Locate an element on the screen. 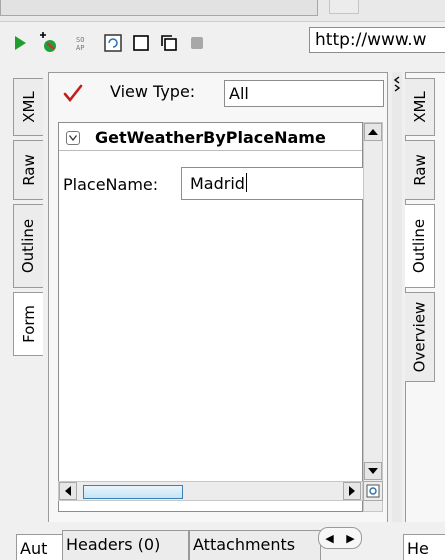 The height and width of the screenshot is (560, 445). tab-outline-right: Outline is located at coordinates (420, 246).